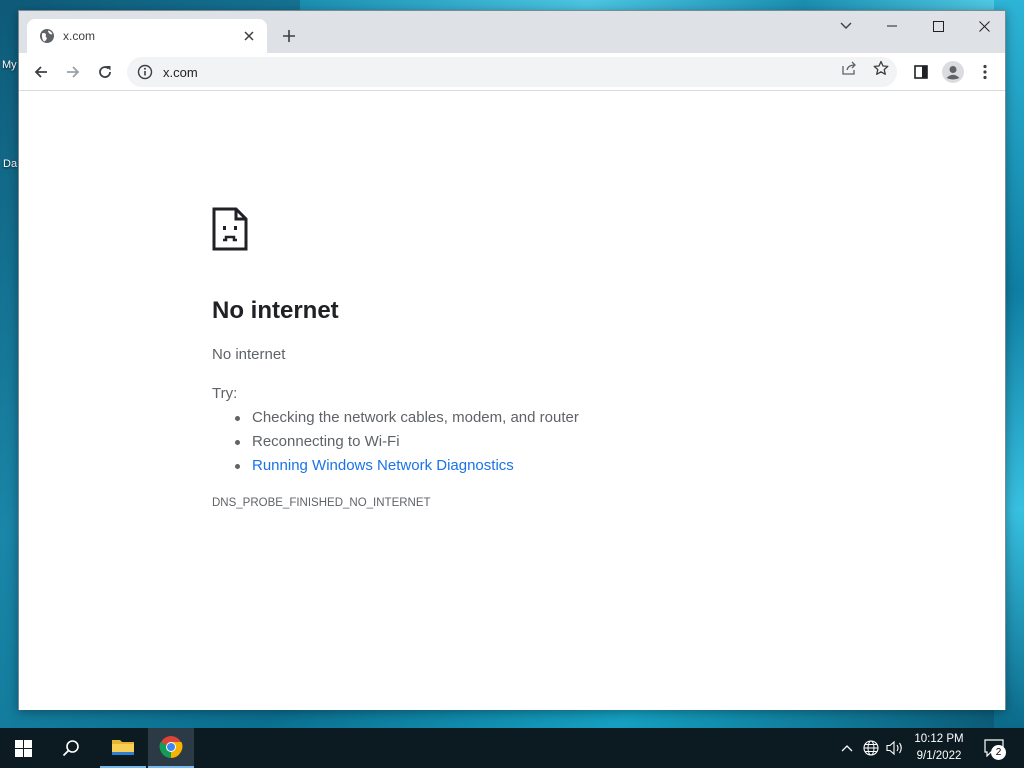  What do you see at coordinates (939, 748) in the screenshot?
I see `taskbar-clock: 10:12 PM 9/1/2022` at bounding box center [939, 748].